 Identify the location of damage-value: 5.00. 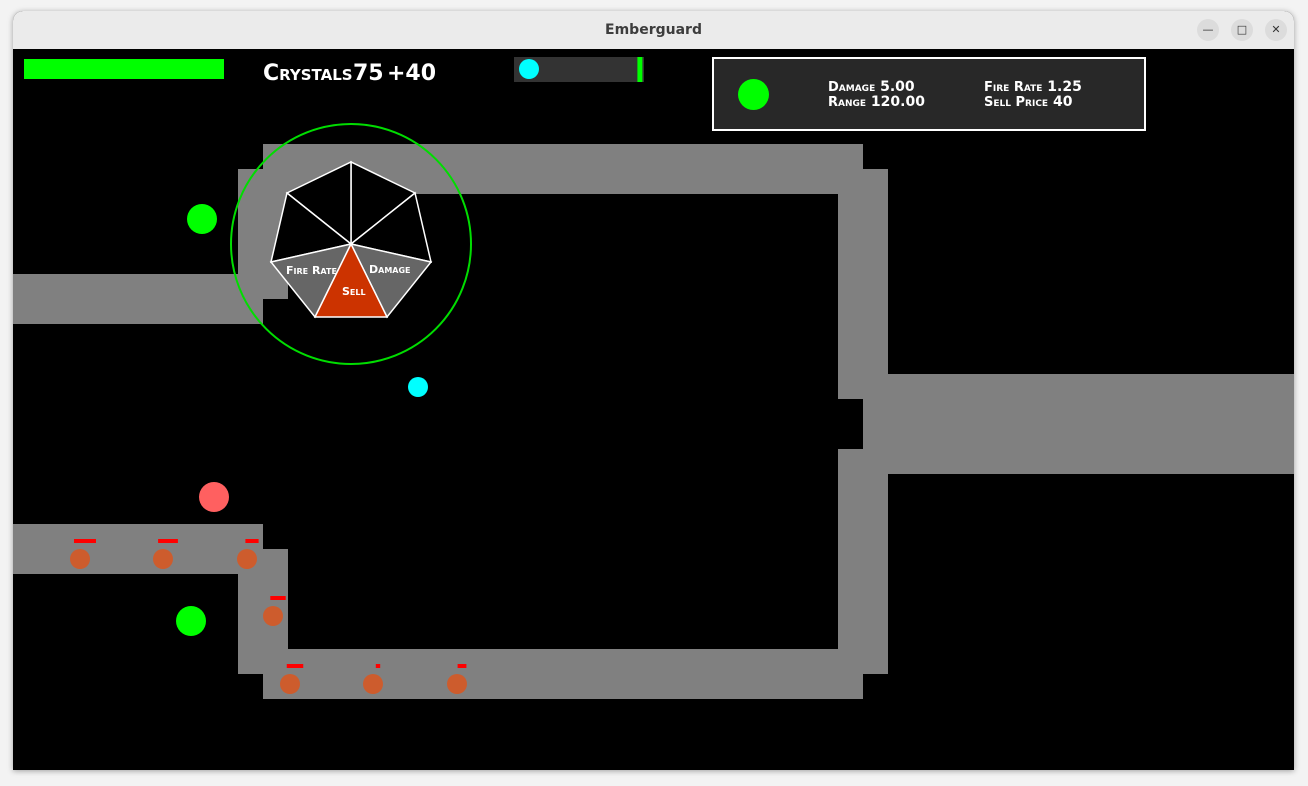
(897, 87).